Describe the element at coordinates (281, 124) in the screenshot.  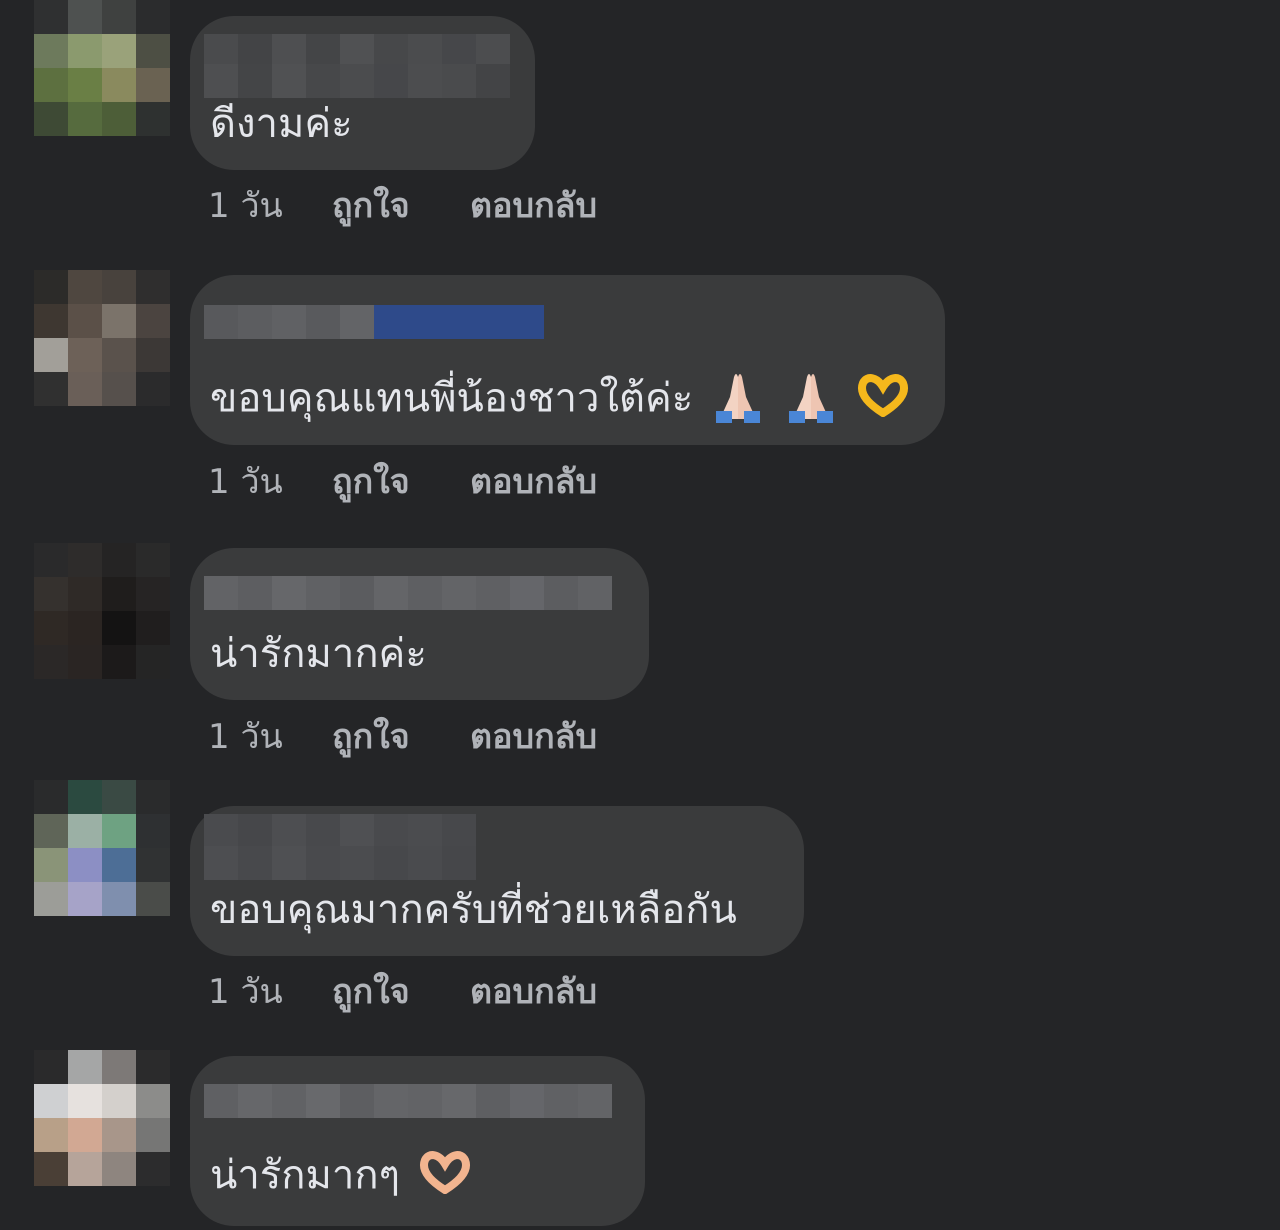
I see `comment-text: ดีงามค่ะ` at that location.